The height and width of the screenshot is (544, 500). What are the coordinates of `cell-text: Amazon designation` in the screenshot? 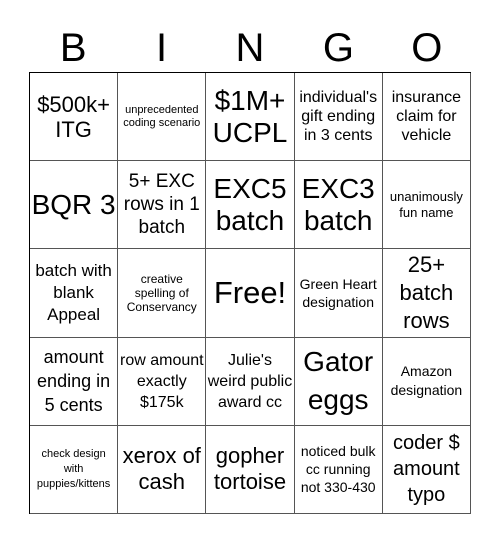 It's located at (426, 381).